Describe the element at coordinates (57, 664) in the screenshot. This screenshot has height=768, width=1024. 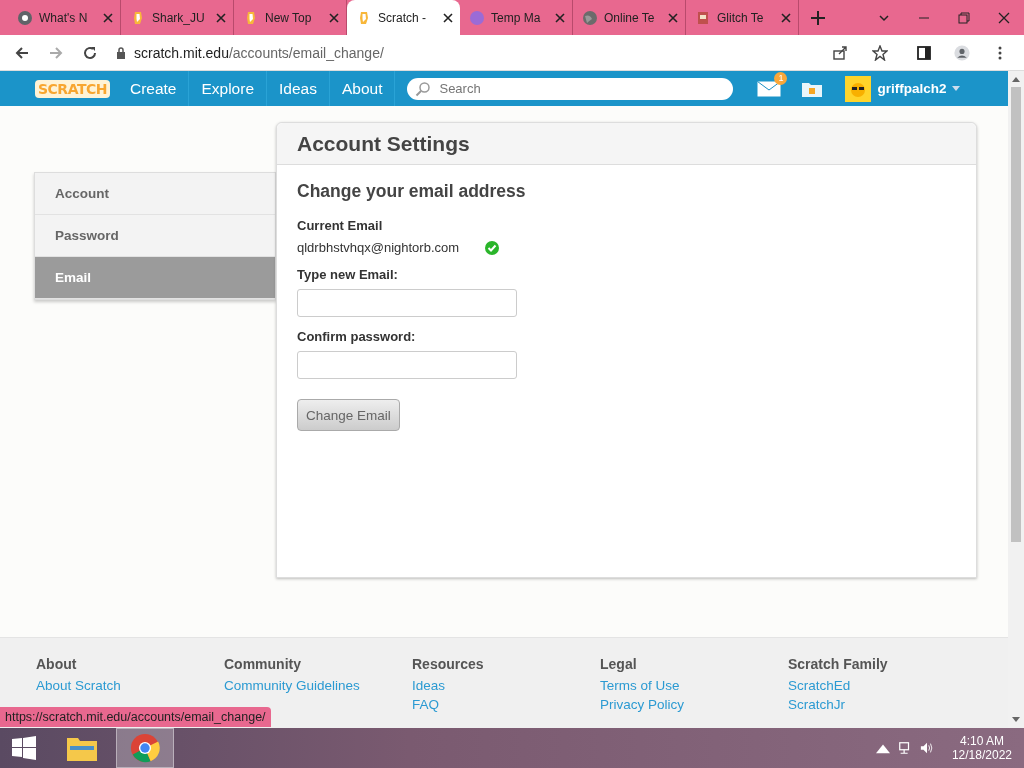
I see `footer-heading: About` at that location.